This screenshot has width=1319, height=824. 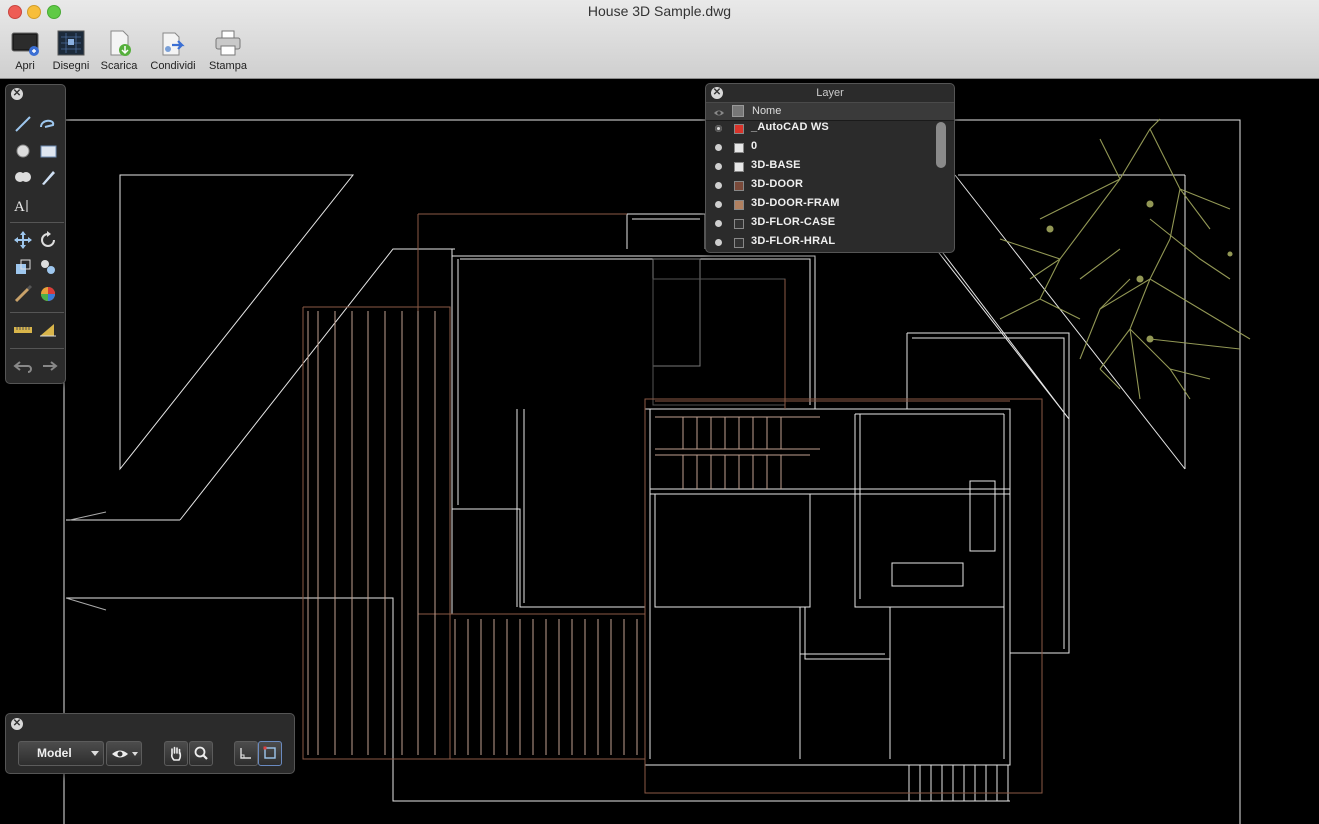 I want to click on layer-name-column-header: Nome, so click(x=767, y=111).